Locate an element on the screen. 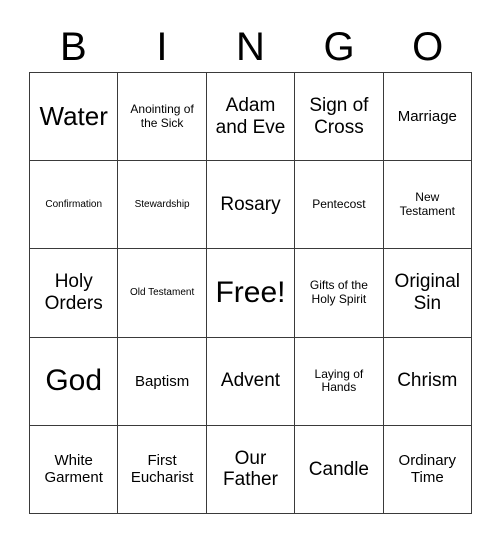 This screenshot has height=544, width=500. bingo-cell: Advent is located at coordinates (251, 381).